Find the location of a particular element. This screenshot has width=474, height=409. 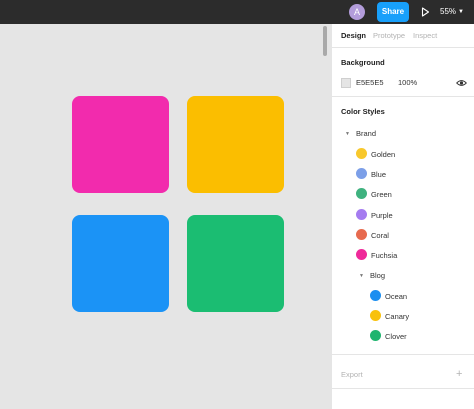

panel-tabs: Design Prototype Inspect is located at coordinates (403, 36).